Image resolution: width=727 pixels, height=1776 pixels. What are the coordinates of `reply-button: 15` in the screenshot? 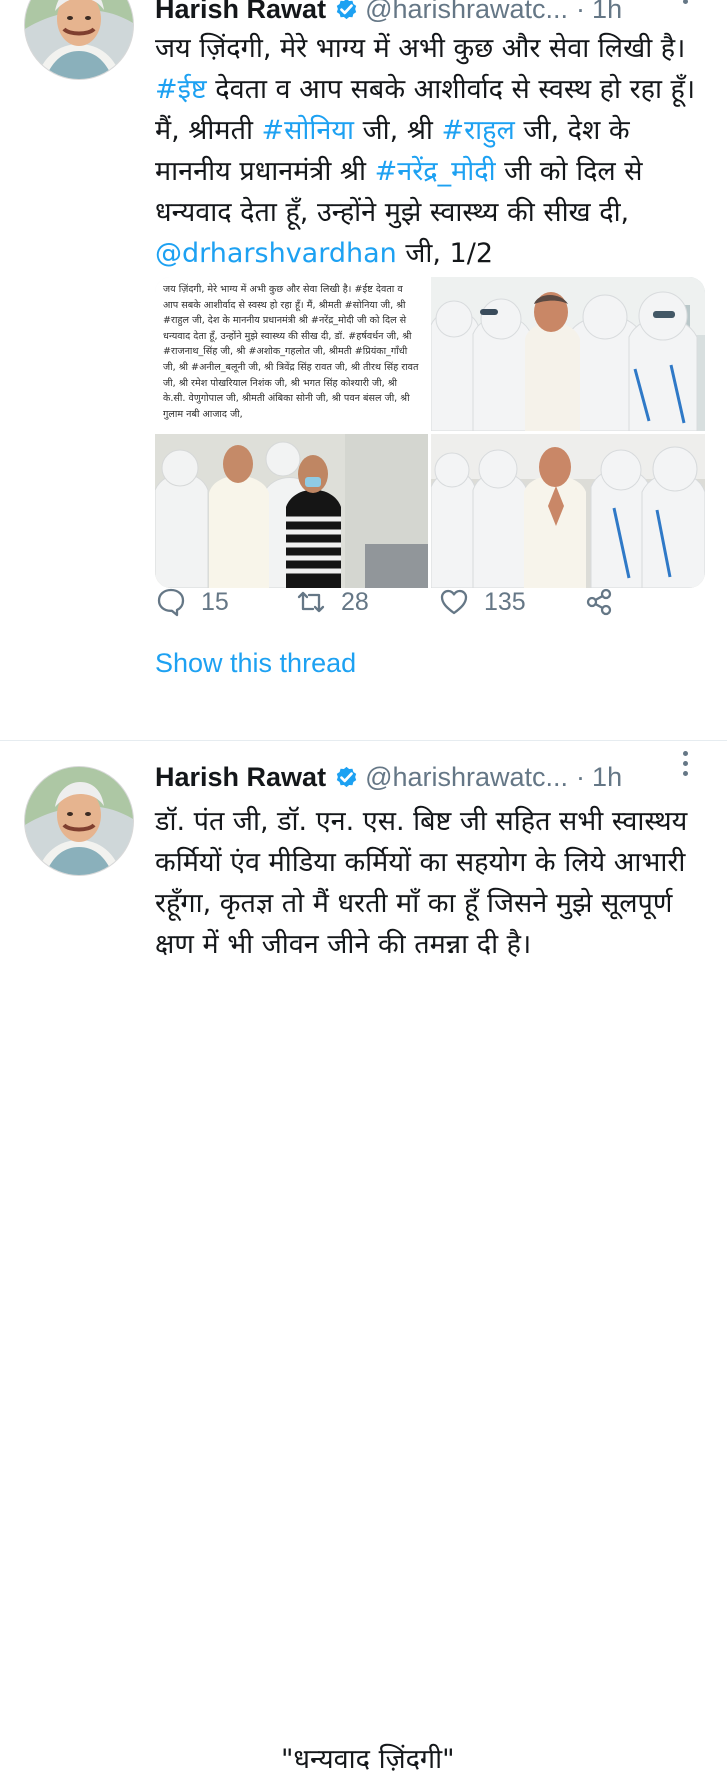 It's located at (192, 602).